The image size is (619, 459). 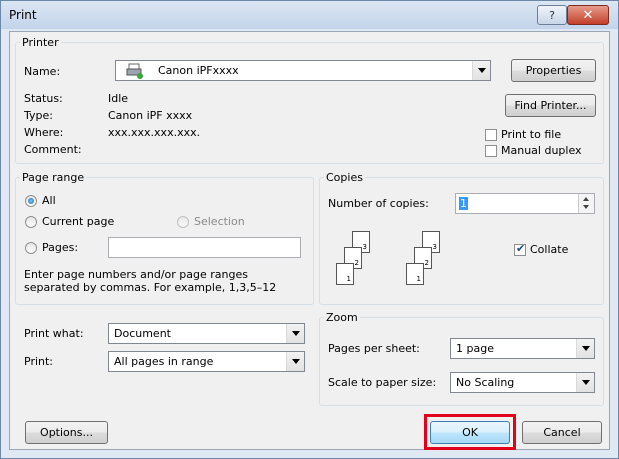 What do you see at coordinates (374, 348) in the screenshot?
I see `pages-per-sheet-label: Pages per sheet:` at bounding box center [374, 348].